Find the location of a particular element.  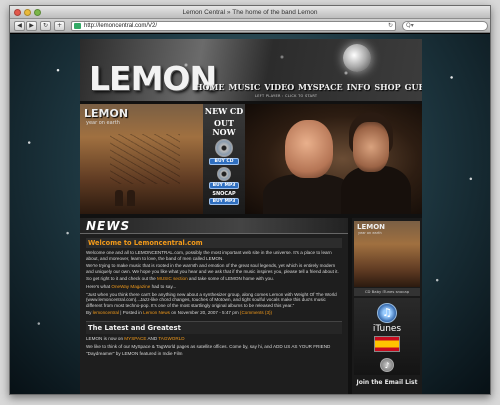

nav-video: Video is located at coordinates (279, 87).